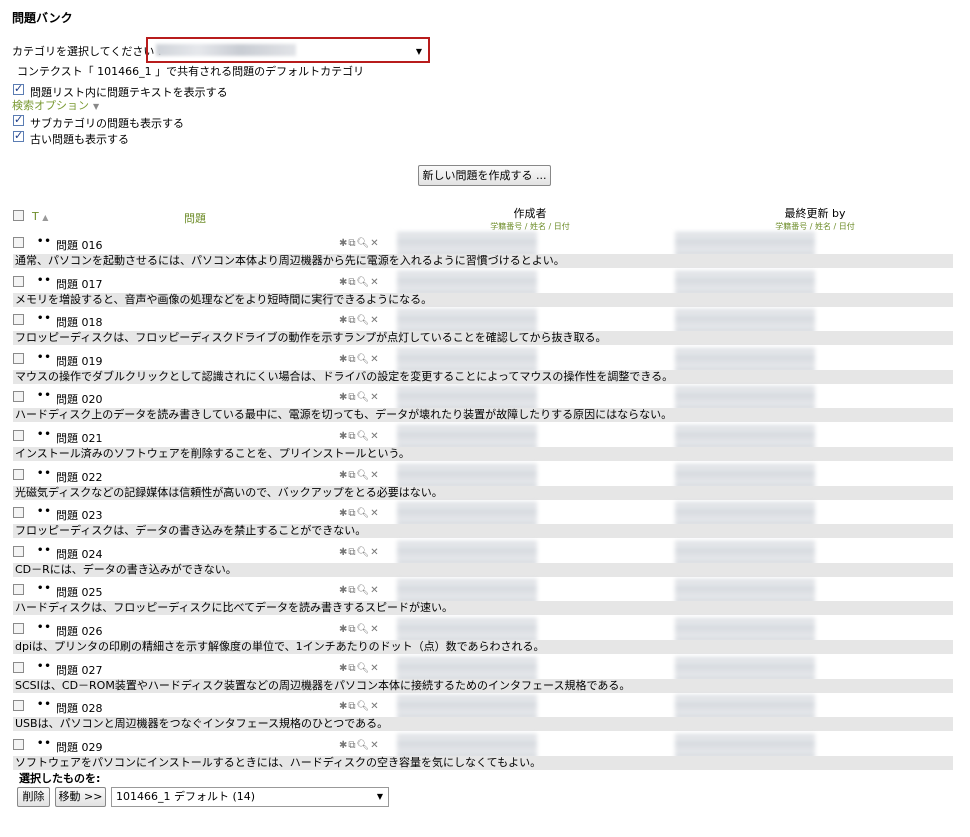  Describe the element at coordinates (18, 88) in the screenshot. I see `show-text-checkbox` at that location.